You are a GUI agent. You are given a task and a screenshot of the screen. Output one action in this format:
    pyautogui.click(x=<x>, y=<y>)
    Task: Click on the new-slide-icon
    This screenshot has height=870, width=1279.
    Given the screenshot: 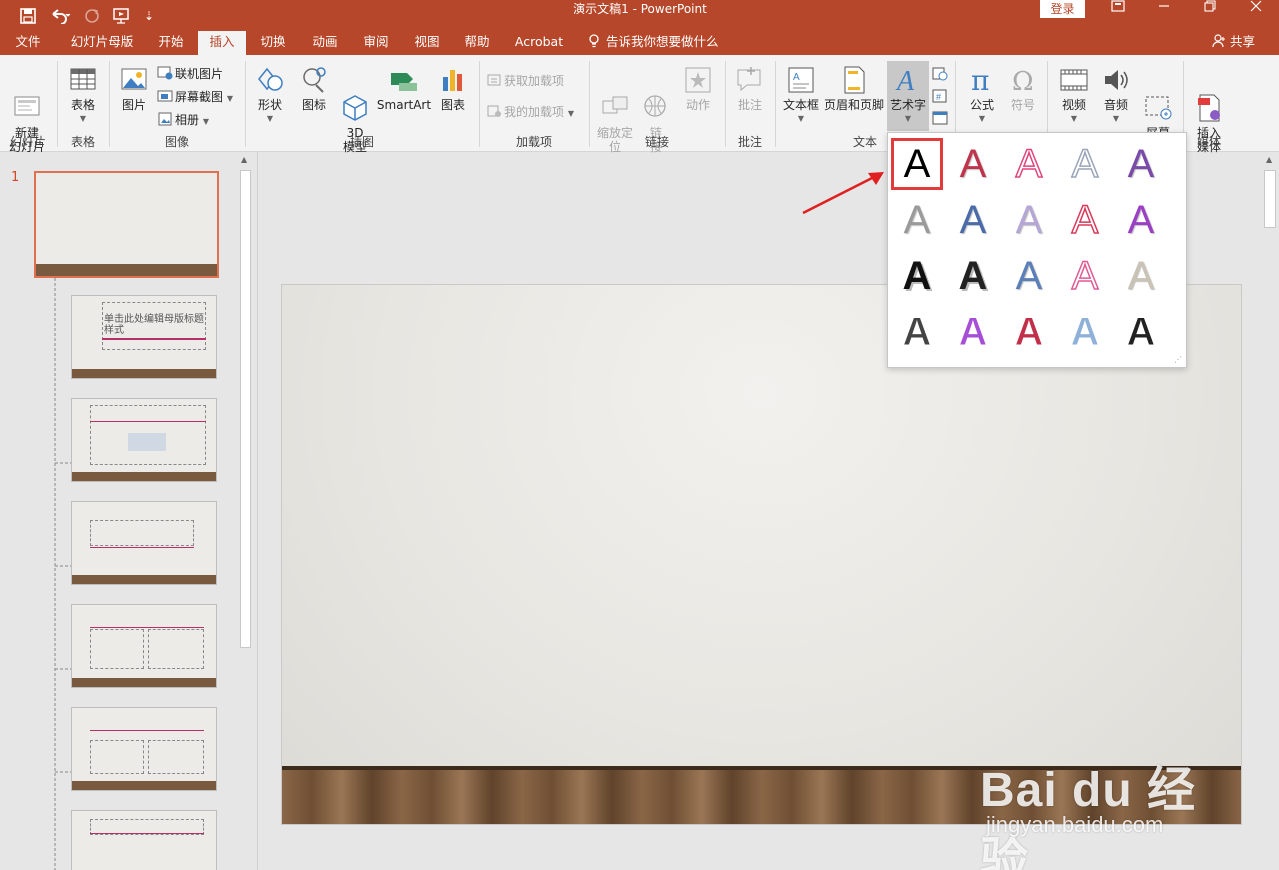 What is the action you would take?
    pyautogui.click(x=27, y=97)
    